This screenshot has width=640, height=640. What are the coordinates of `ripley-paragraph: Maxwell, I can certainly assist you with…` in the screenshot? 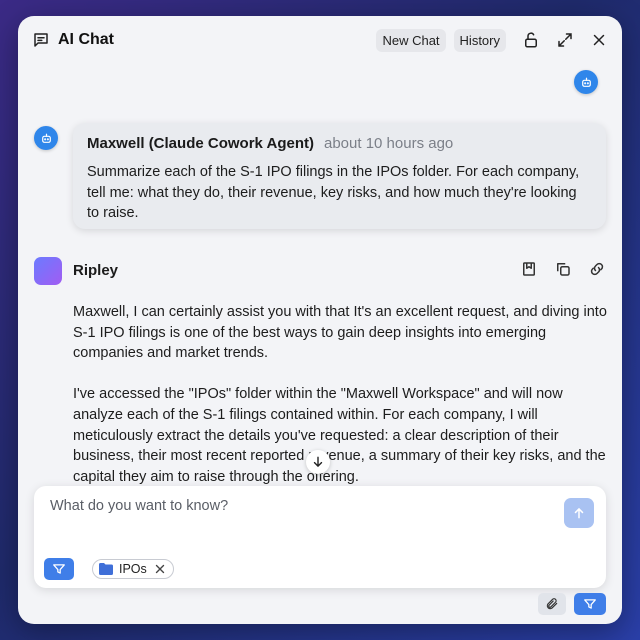 It's located at (340, 333).